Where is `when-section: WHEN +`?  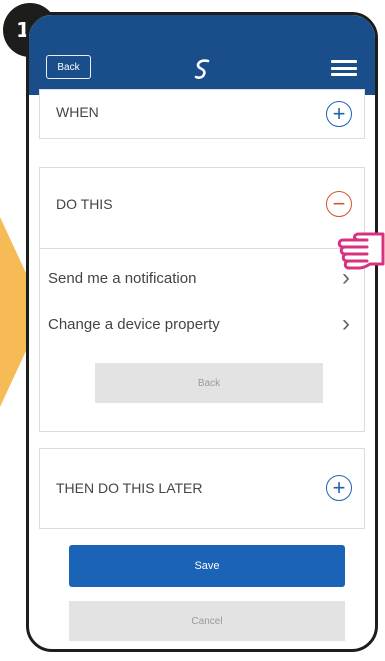 when-section: WHEN + is located at coordinates (202, 114).